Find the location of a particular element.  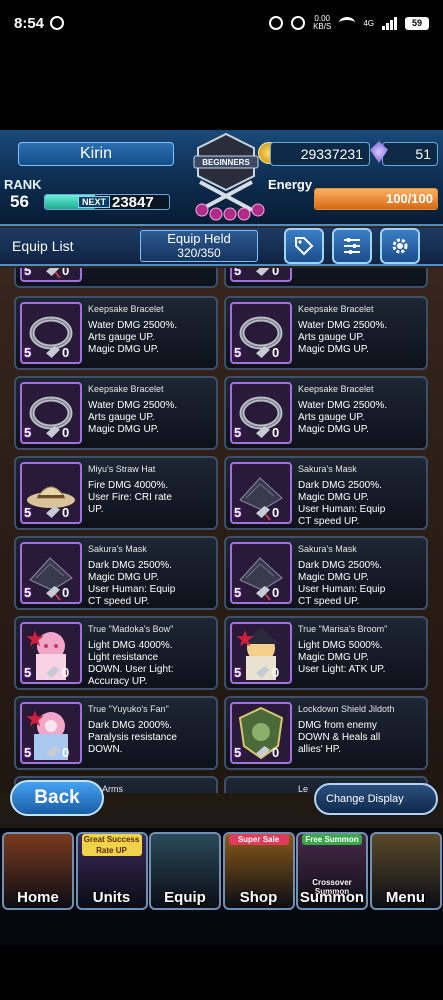

nav-label: Shop is located at coordinates (258, 897).